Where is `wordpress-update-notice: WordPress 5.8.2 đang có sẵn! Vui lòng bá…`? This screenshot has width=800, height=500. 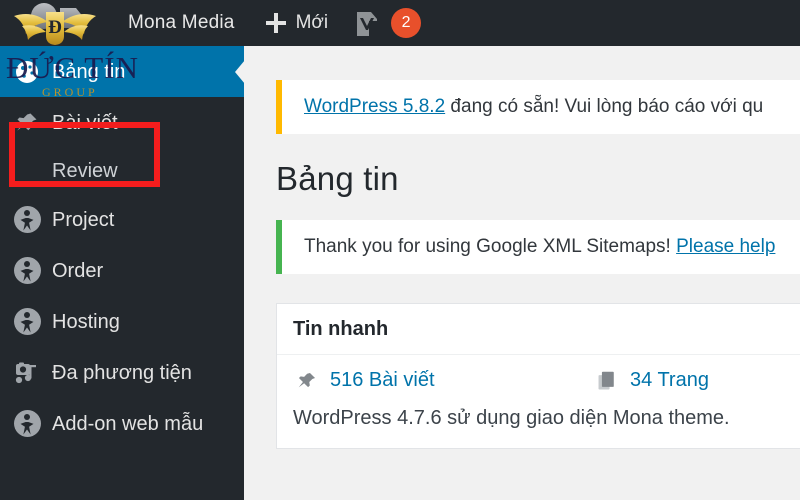 wordpress-update-notice: WordPress 5.8.2 đang có sẵn! Vui lòng bá… is located at coordinates (538, 107).